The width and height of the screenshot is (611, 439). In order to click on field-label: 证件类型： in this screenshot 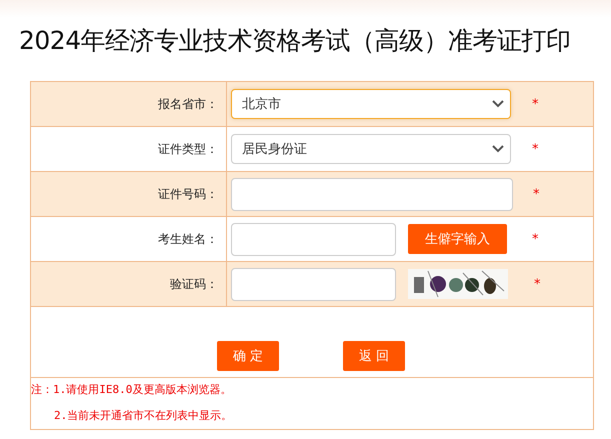, I will do `click(129, 149)`.